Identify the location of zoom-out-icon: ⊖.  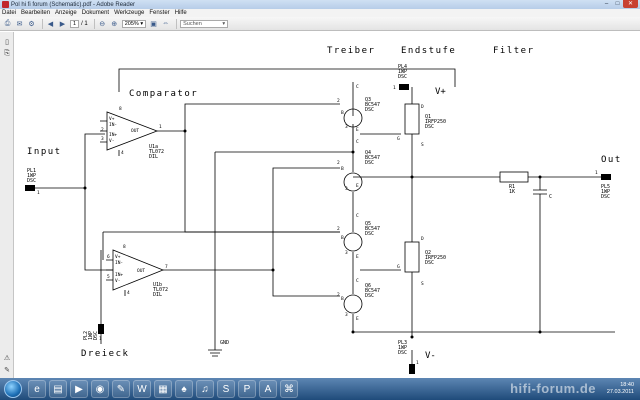
(102, 23).